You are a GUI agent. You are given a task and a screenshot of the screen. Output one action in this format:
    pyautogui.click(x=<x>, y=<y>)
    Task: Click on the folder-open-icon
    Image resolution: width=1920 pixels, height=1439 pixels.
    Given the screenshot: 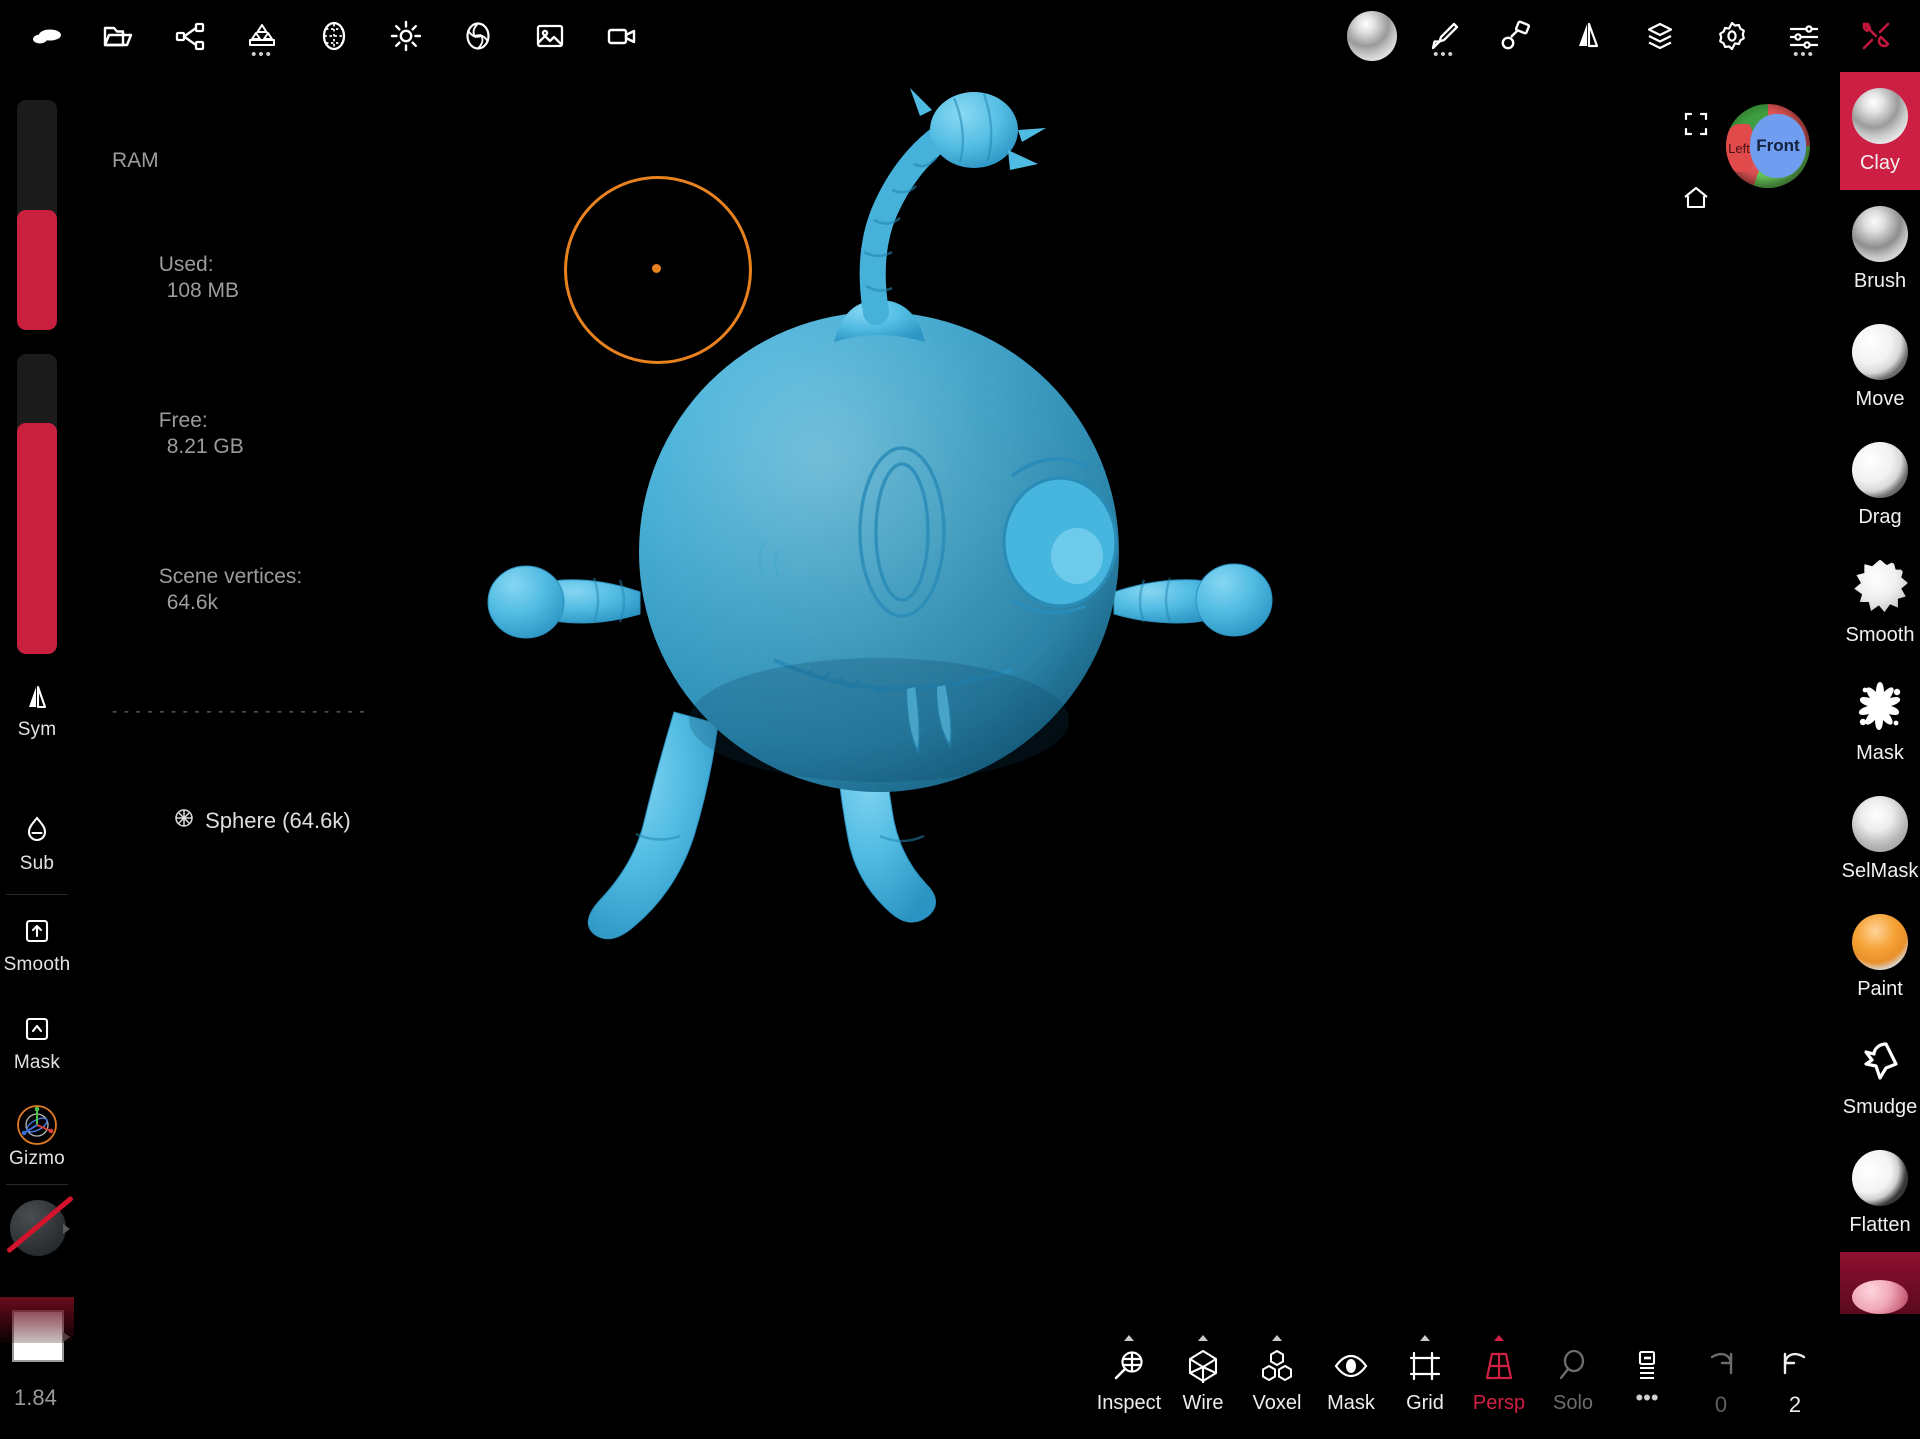 What is the action you would take?
    pyautogui.click(x=118, y=36)
    